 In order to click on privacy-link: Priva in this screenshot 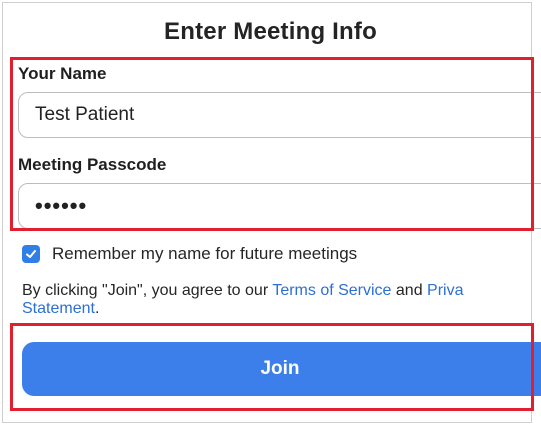, I will do `click(445, 290)`.